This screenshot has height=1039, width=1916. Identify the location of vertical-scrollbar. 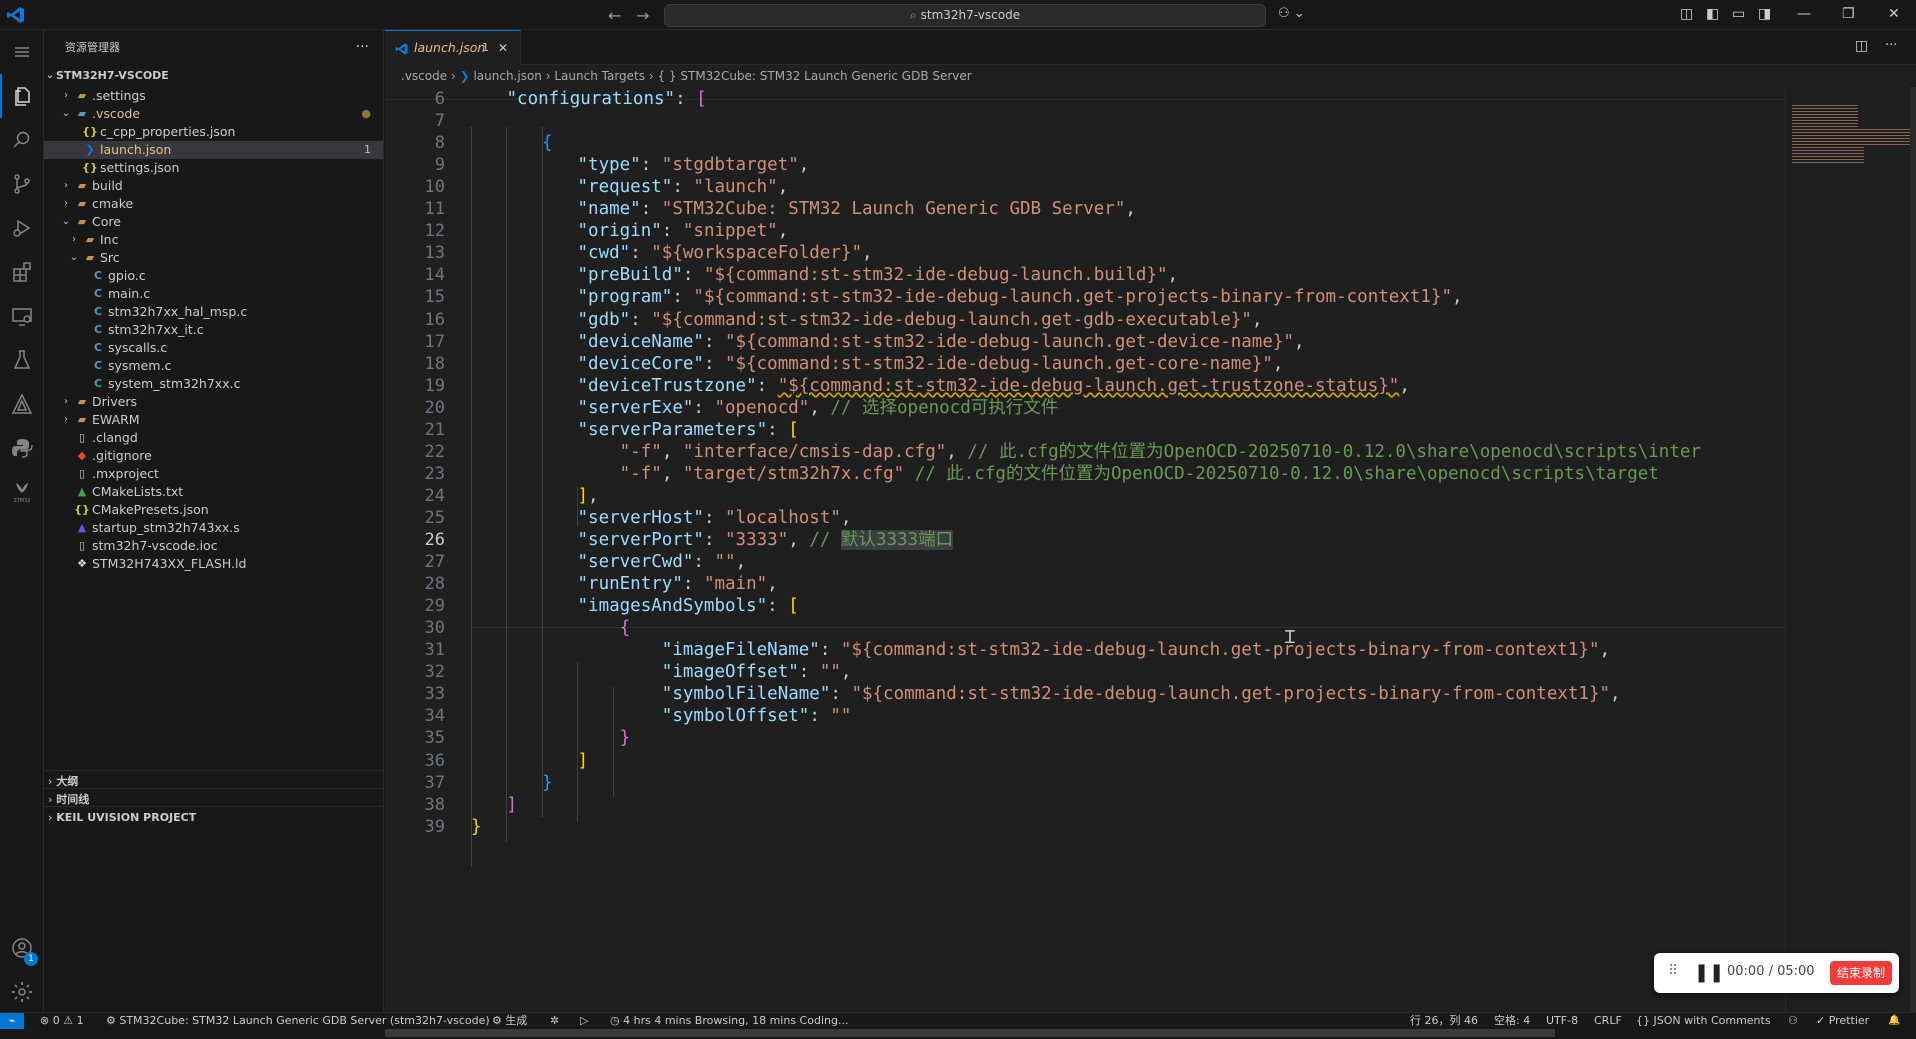
(1913, 557).